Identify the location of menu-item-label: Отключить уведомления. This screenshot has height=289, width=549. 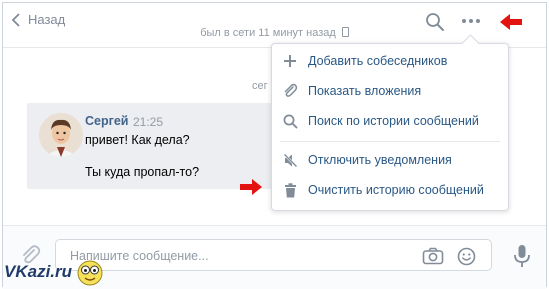
(380, 160).